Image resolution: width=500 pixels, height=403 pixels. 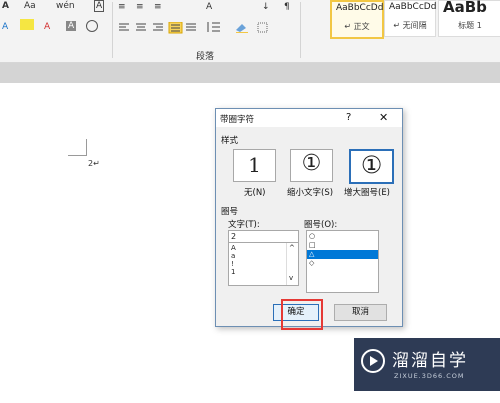 I want to click on enclosure-section-label: 圈号, so click(x=230, y=212).